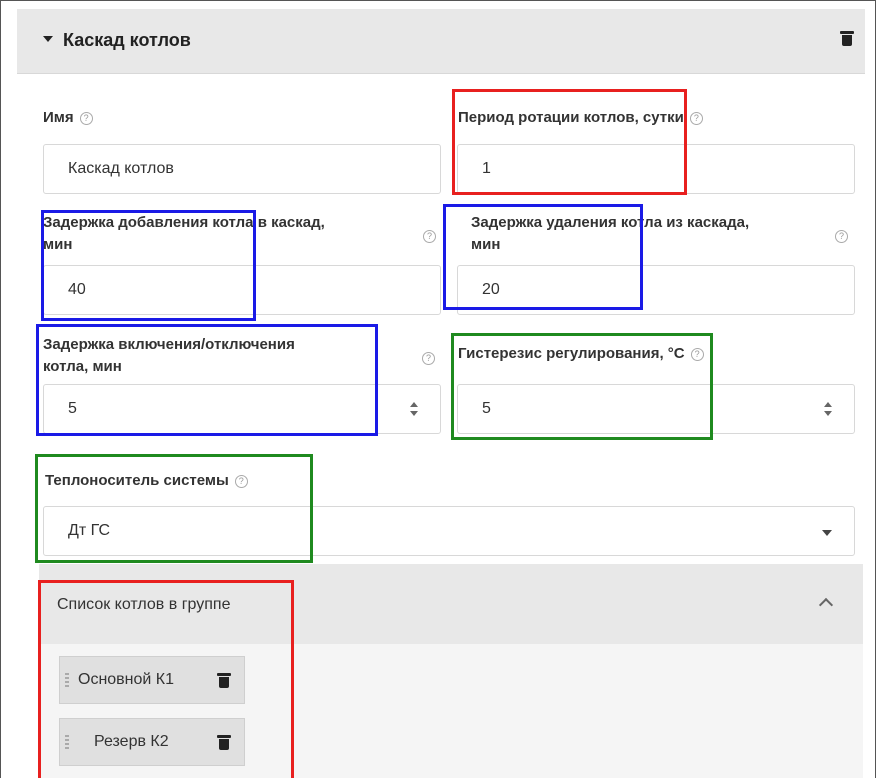  What do you see at coordinates (610, 222) in the screenshot?
I see `remove-delay-label-line1: Задержка удаления котла из каскада,` at bounding box center [610, 222].